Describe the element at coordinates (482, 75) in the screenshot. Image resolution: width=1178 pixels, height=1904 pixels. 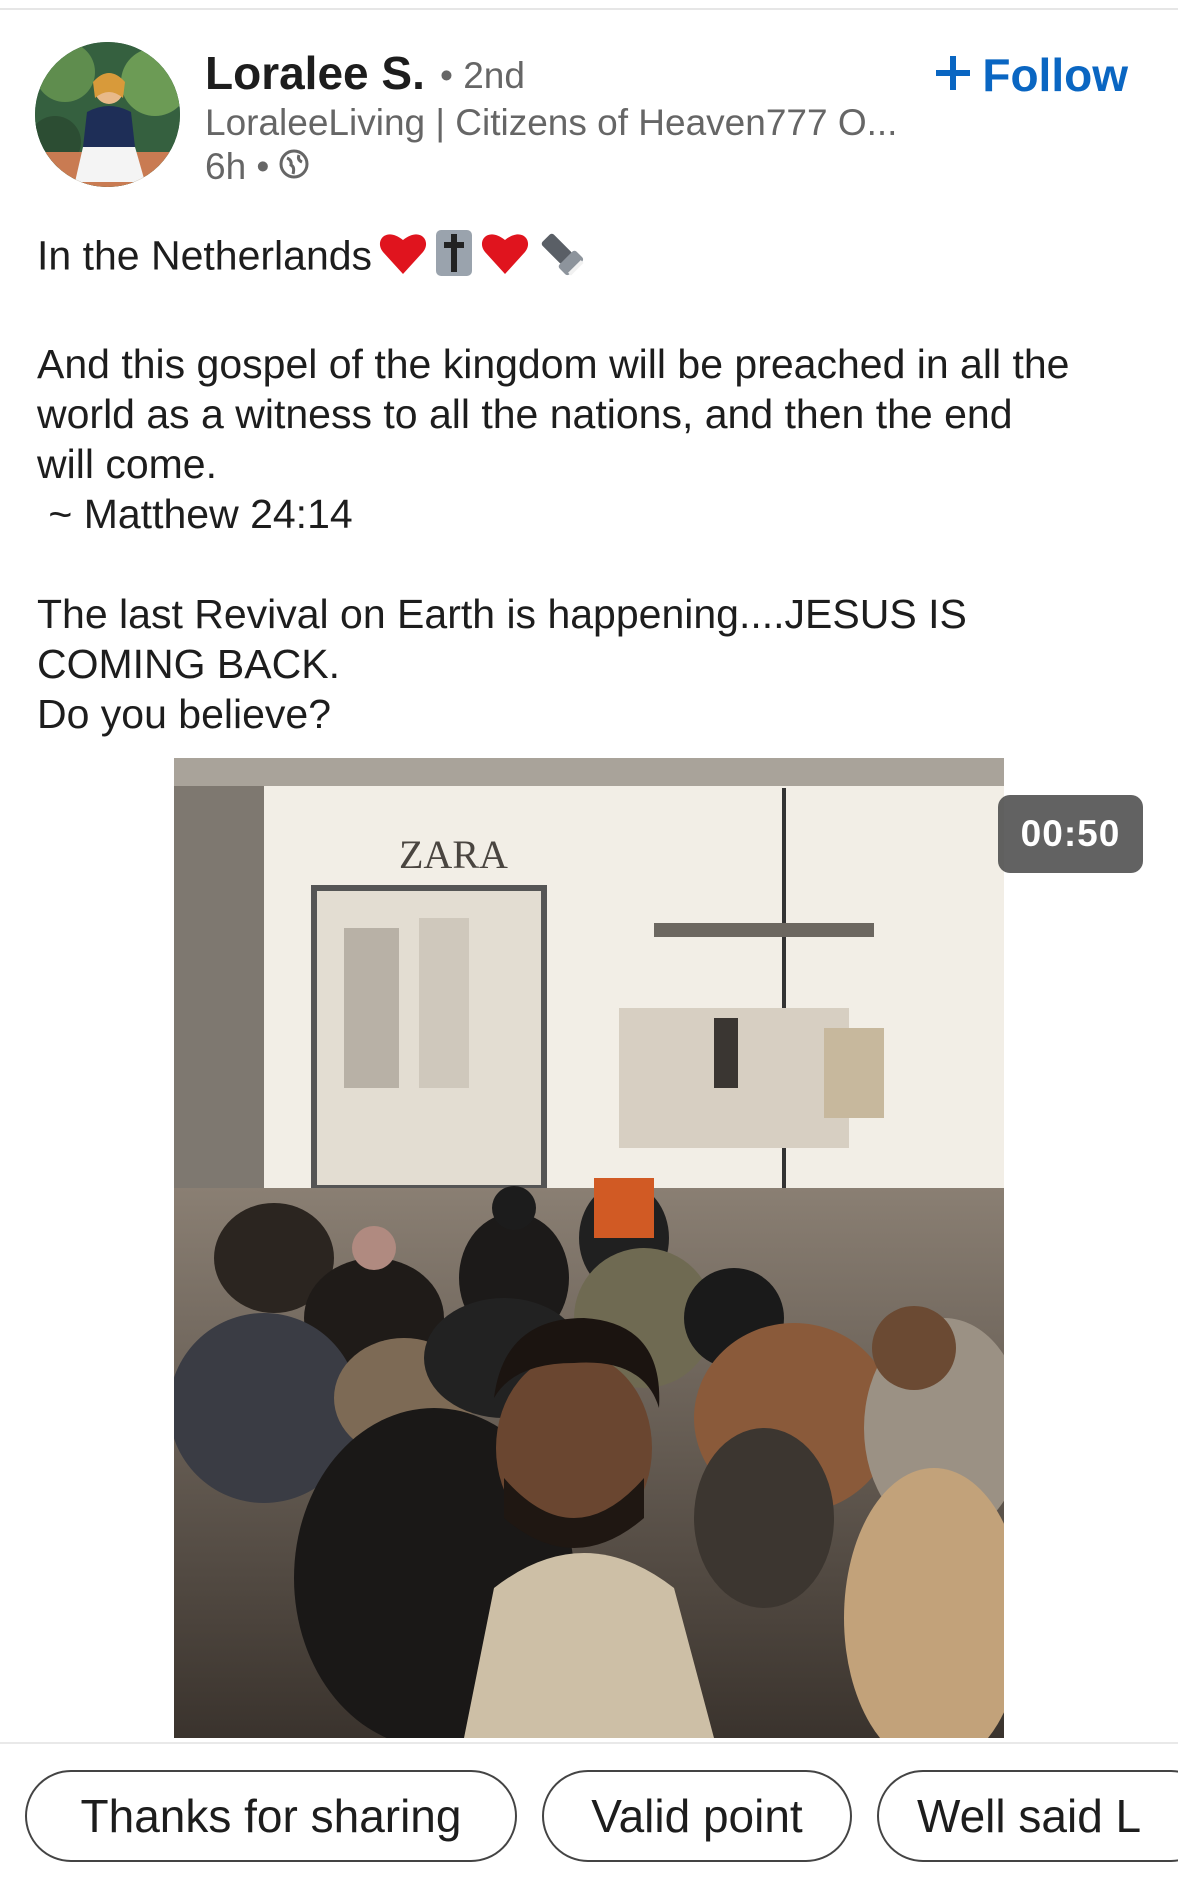
I see `connection-degree: • 2nd` at that location.